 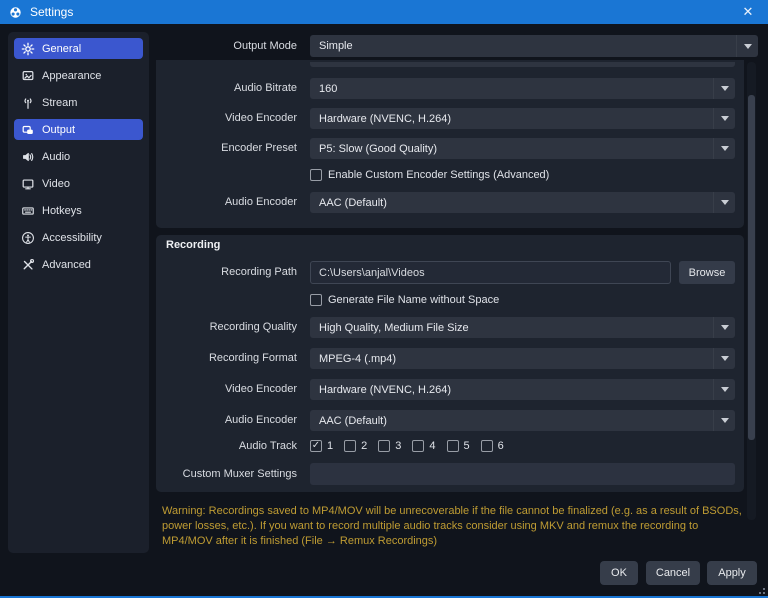 I want to click on window-title: Settings, so click(x=52, y=12).